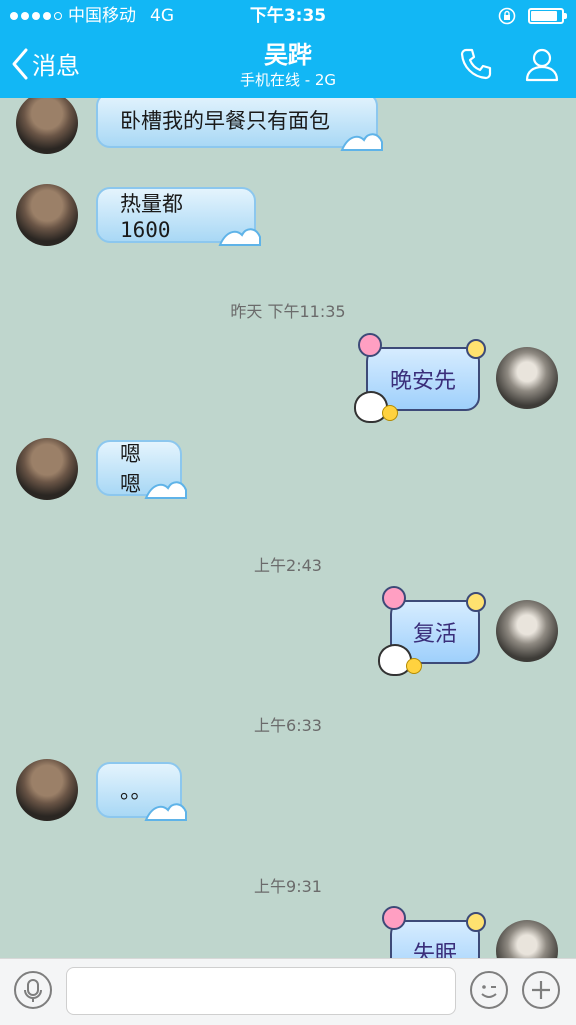 Image resolution: width=576 pixels, height=1025 pixels. I want to click on emoji-button, so click(489, 990).